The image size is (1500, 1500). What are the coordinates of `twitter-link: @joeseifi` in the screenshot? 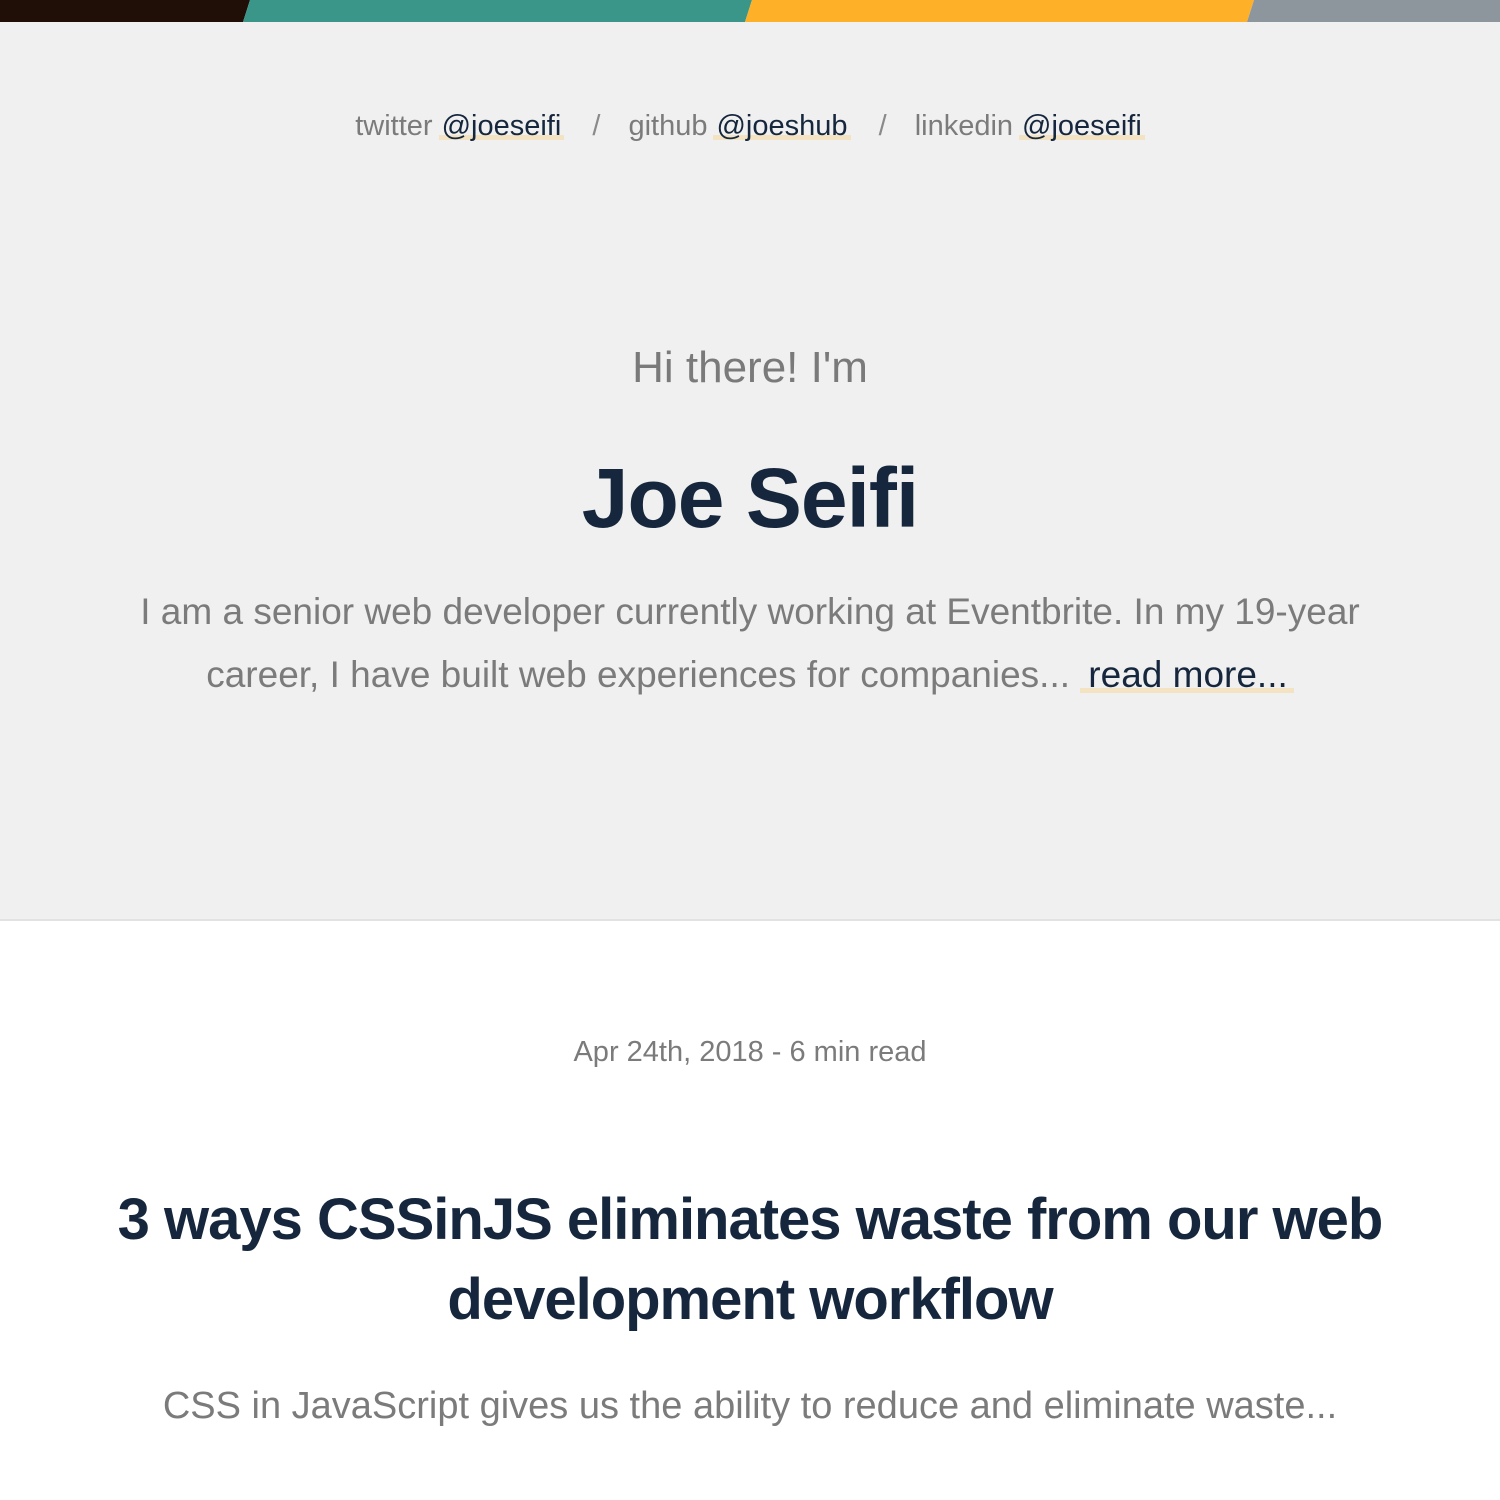 It's located at (501, 126).